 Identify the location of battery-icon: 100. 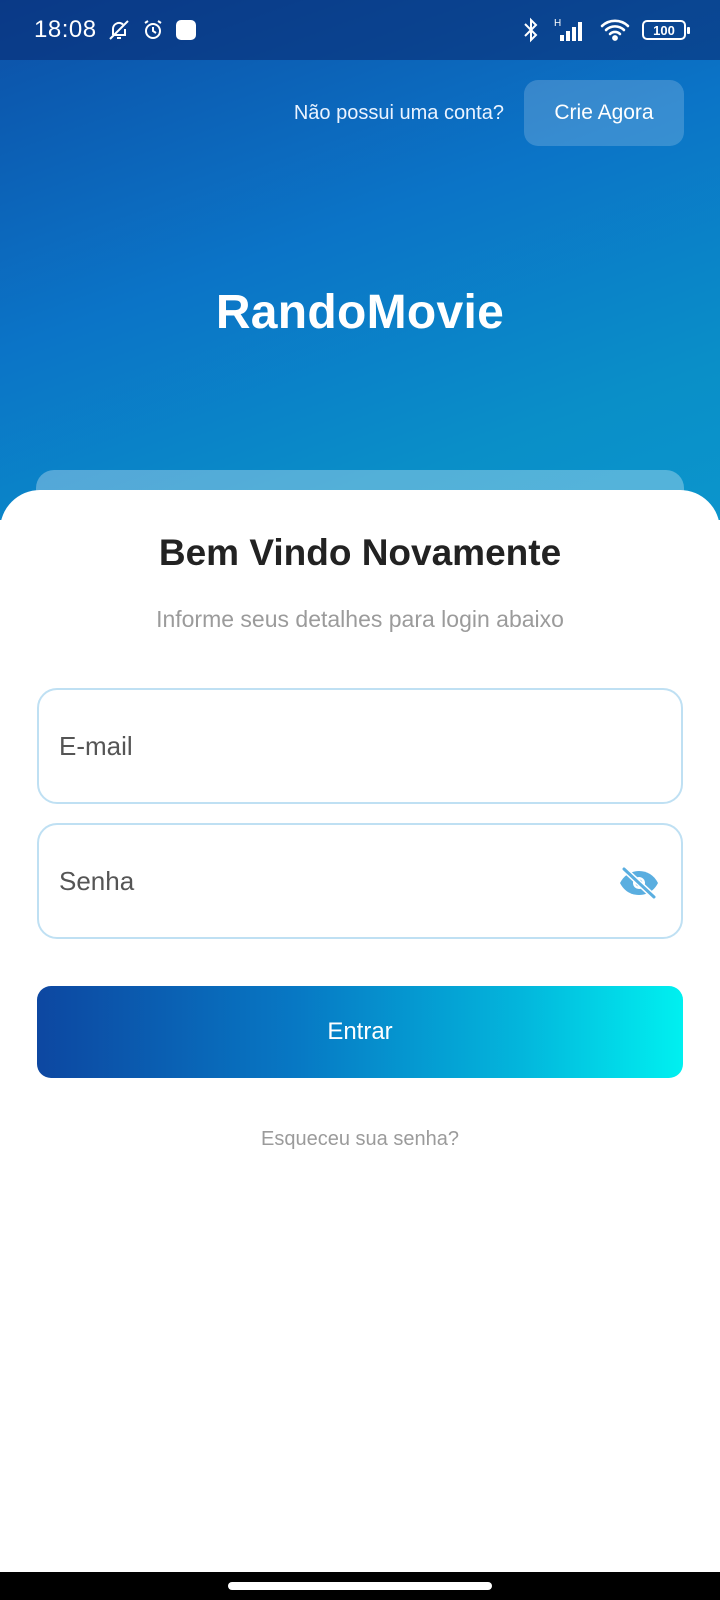
(666, 30).